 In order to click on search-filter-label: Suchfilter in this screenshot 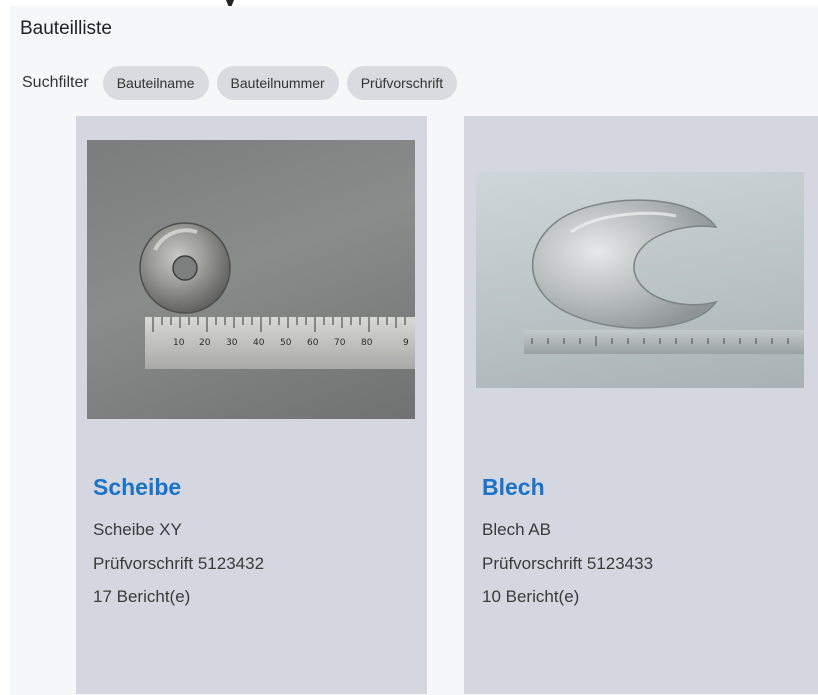, I will do `click(55, 82)`.